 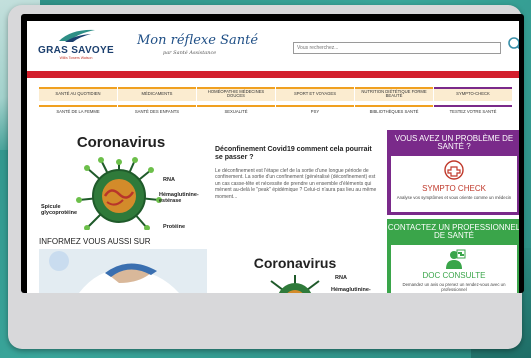 I want to click on site-slogan: Mon réflexe Santé, so click(x=198, y=40).